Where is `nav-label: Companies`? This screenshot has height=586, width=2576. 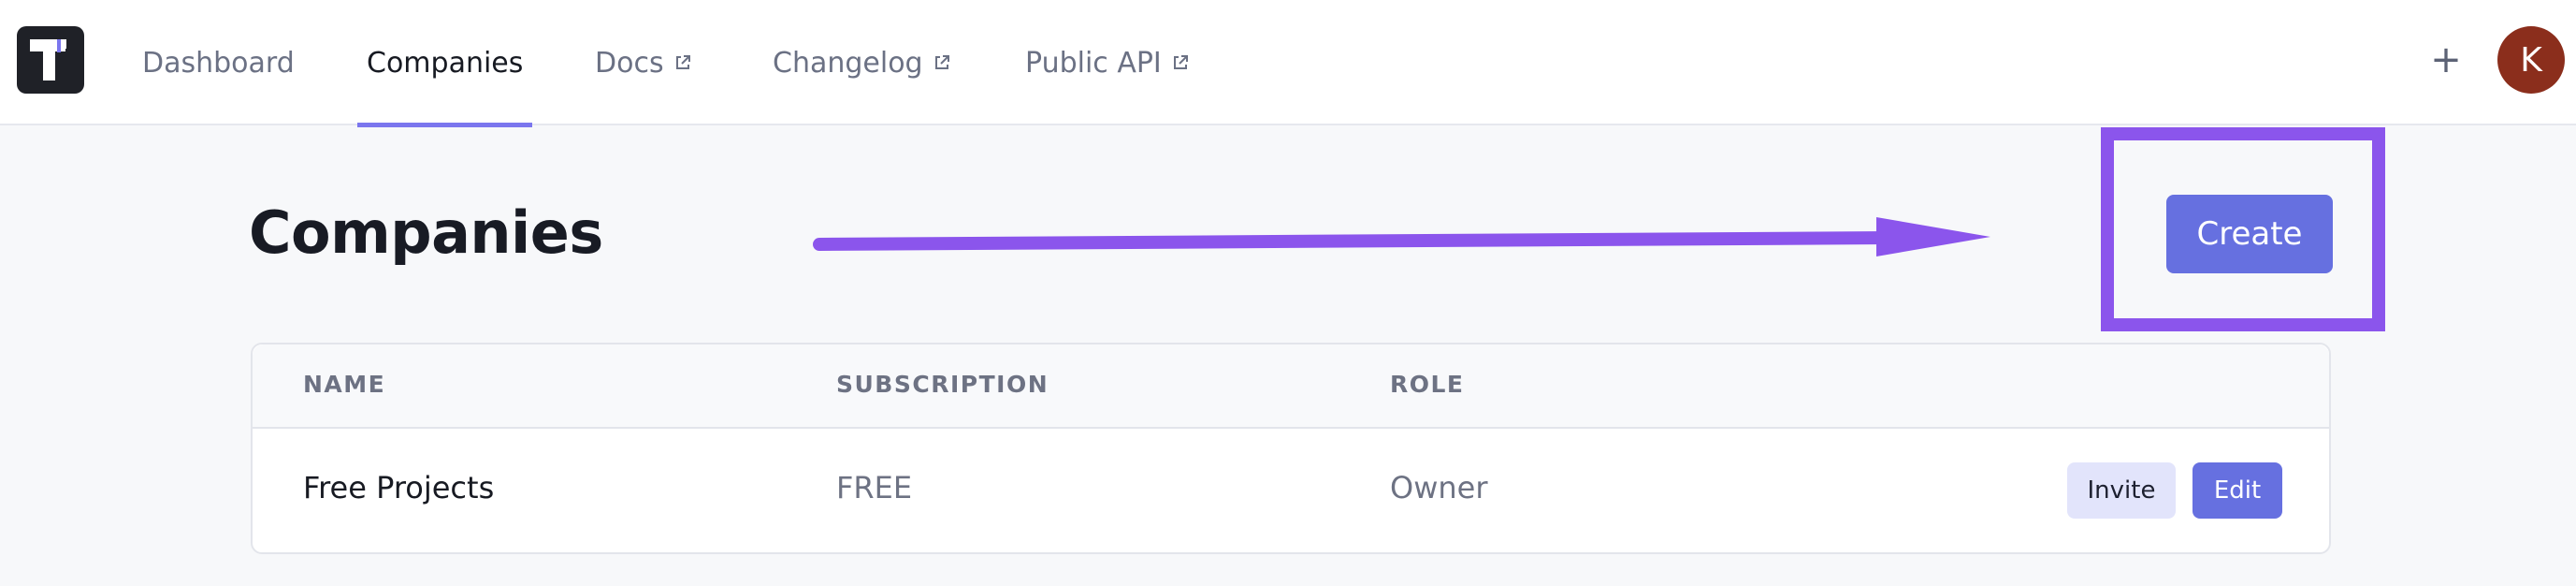 nav-label: Companies is located at coordinates (445, 63).